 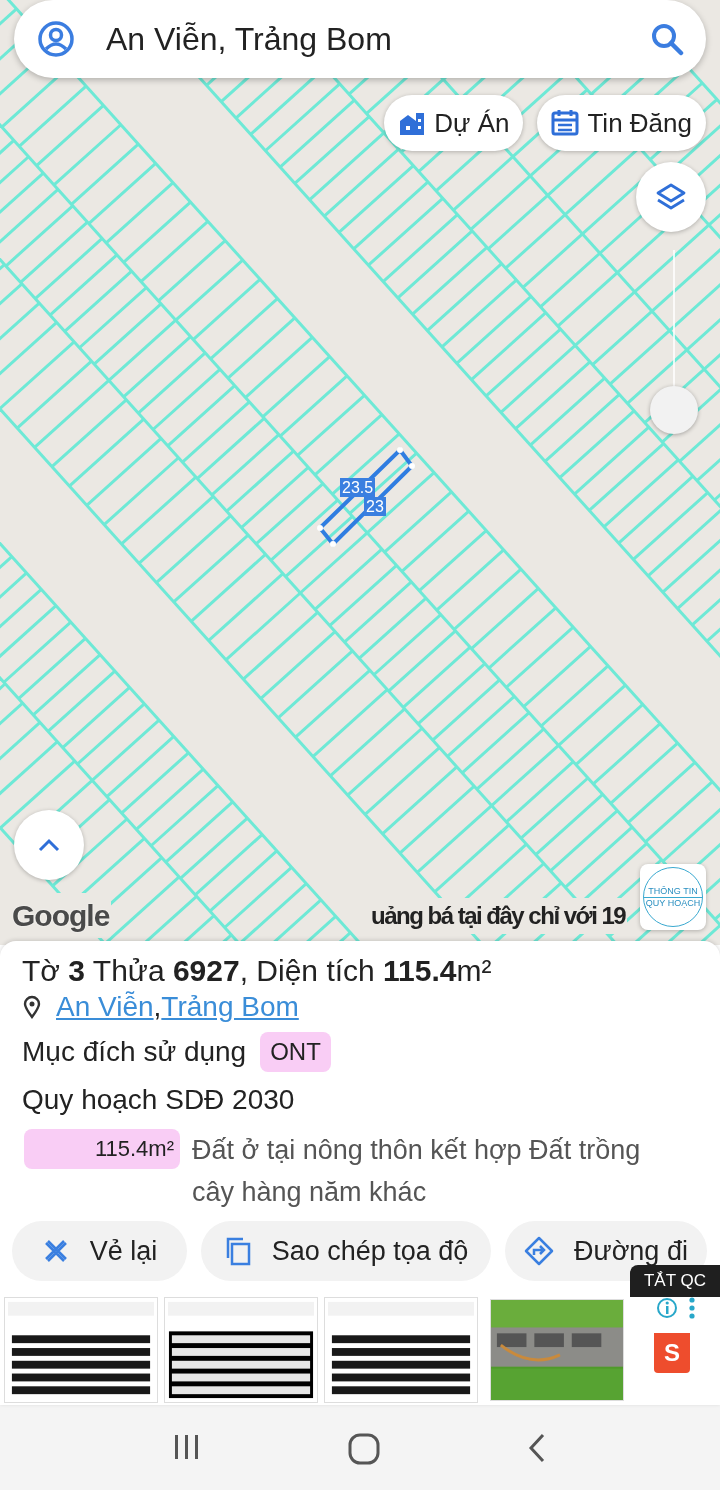 What do you see at coordinates (671, 197) in the screenshot?
I see `layers-button` at bounding box center [671, 197].